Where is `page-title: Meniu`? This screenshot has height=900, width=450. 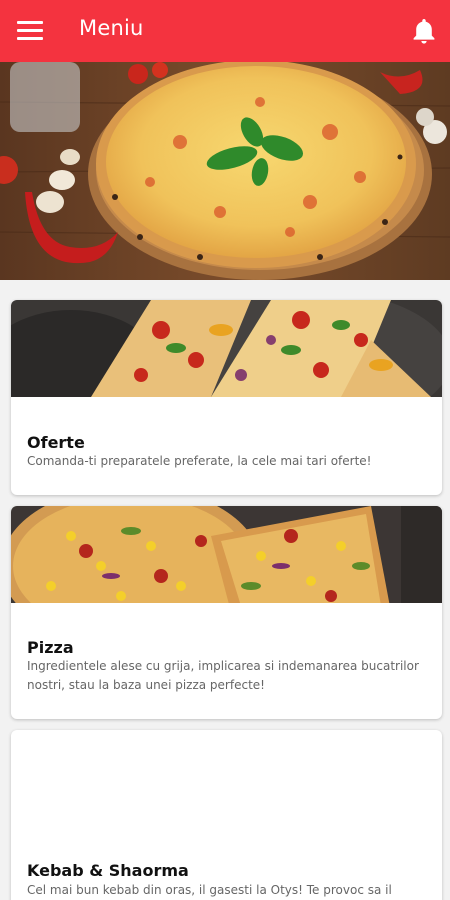
page-title: Meniu is located at coordinates (111, 28).